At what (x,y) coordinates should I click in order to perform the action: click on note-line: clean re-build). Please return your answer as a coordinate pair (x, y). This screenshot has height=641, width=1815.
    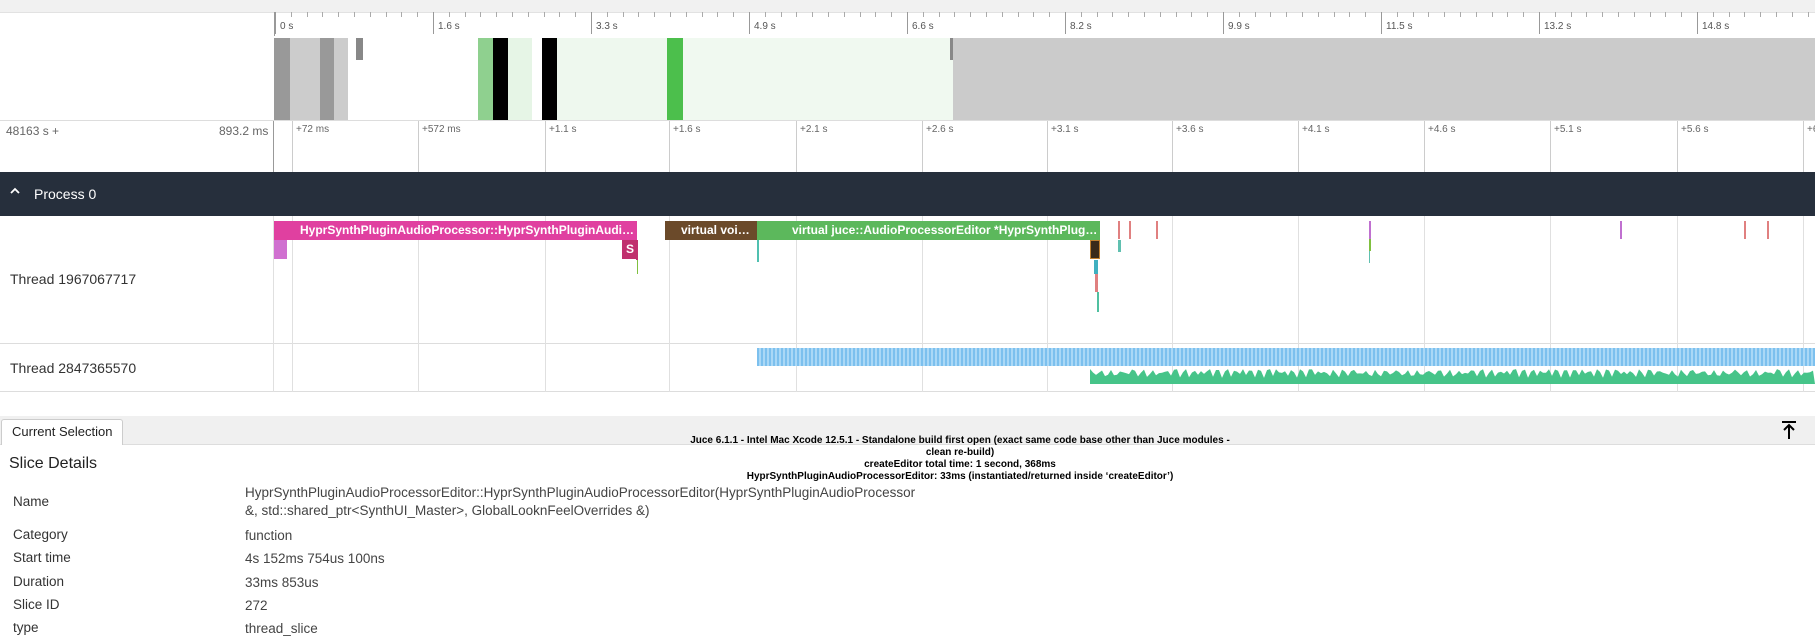
    Looking at the image, I should click on (960, 452).